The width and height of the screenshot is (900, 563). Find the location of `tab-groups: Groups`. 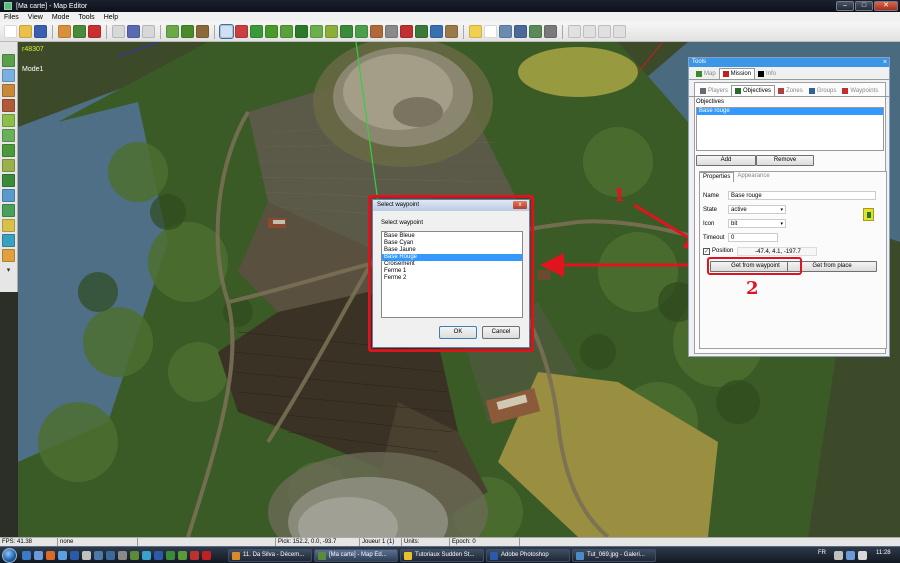

tab-groups: Groups is located at coordinates (823, 91).